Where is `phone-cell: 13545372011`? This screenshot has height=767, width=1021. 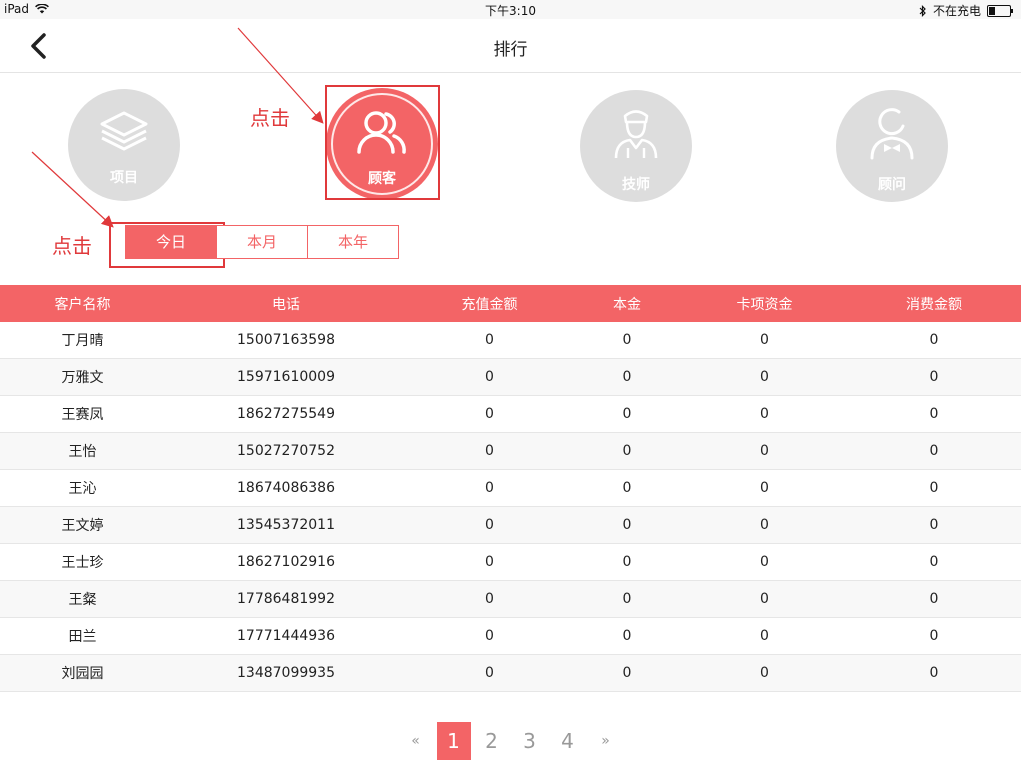
phone-cell: 13545372011 is located at coordinates (286, 525).